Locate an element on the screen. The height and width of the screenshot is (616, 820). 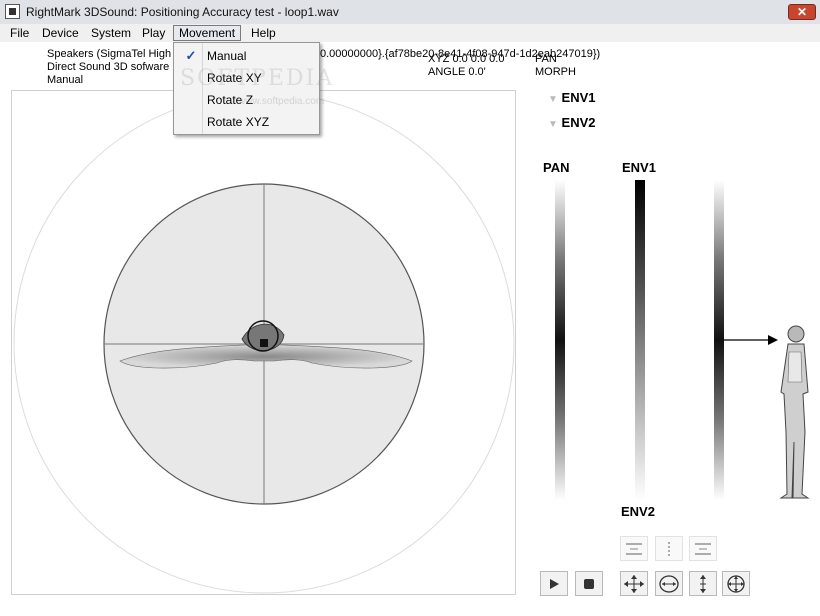
env1-bar-label: ENV1 is located at coordinates (639, 167).